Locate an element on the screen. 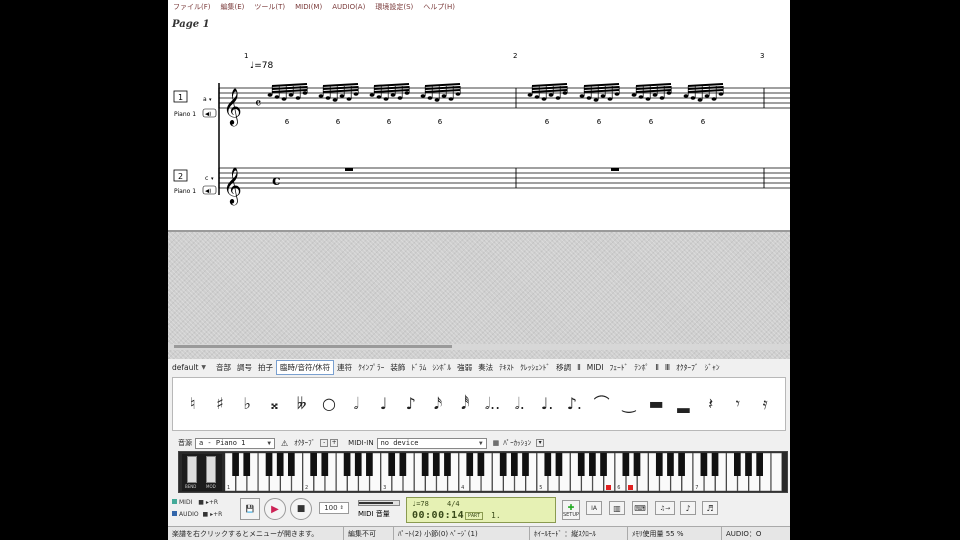 This screenshot has height=540, width=960. tuplet-number: 6 is located at coordinates (703, 122).